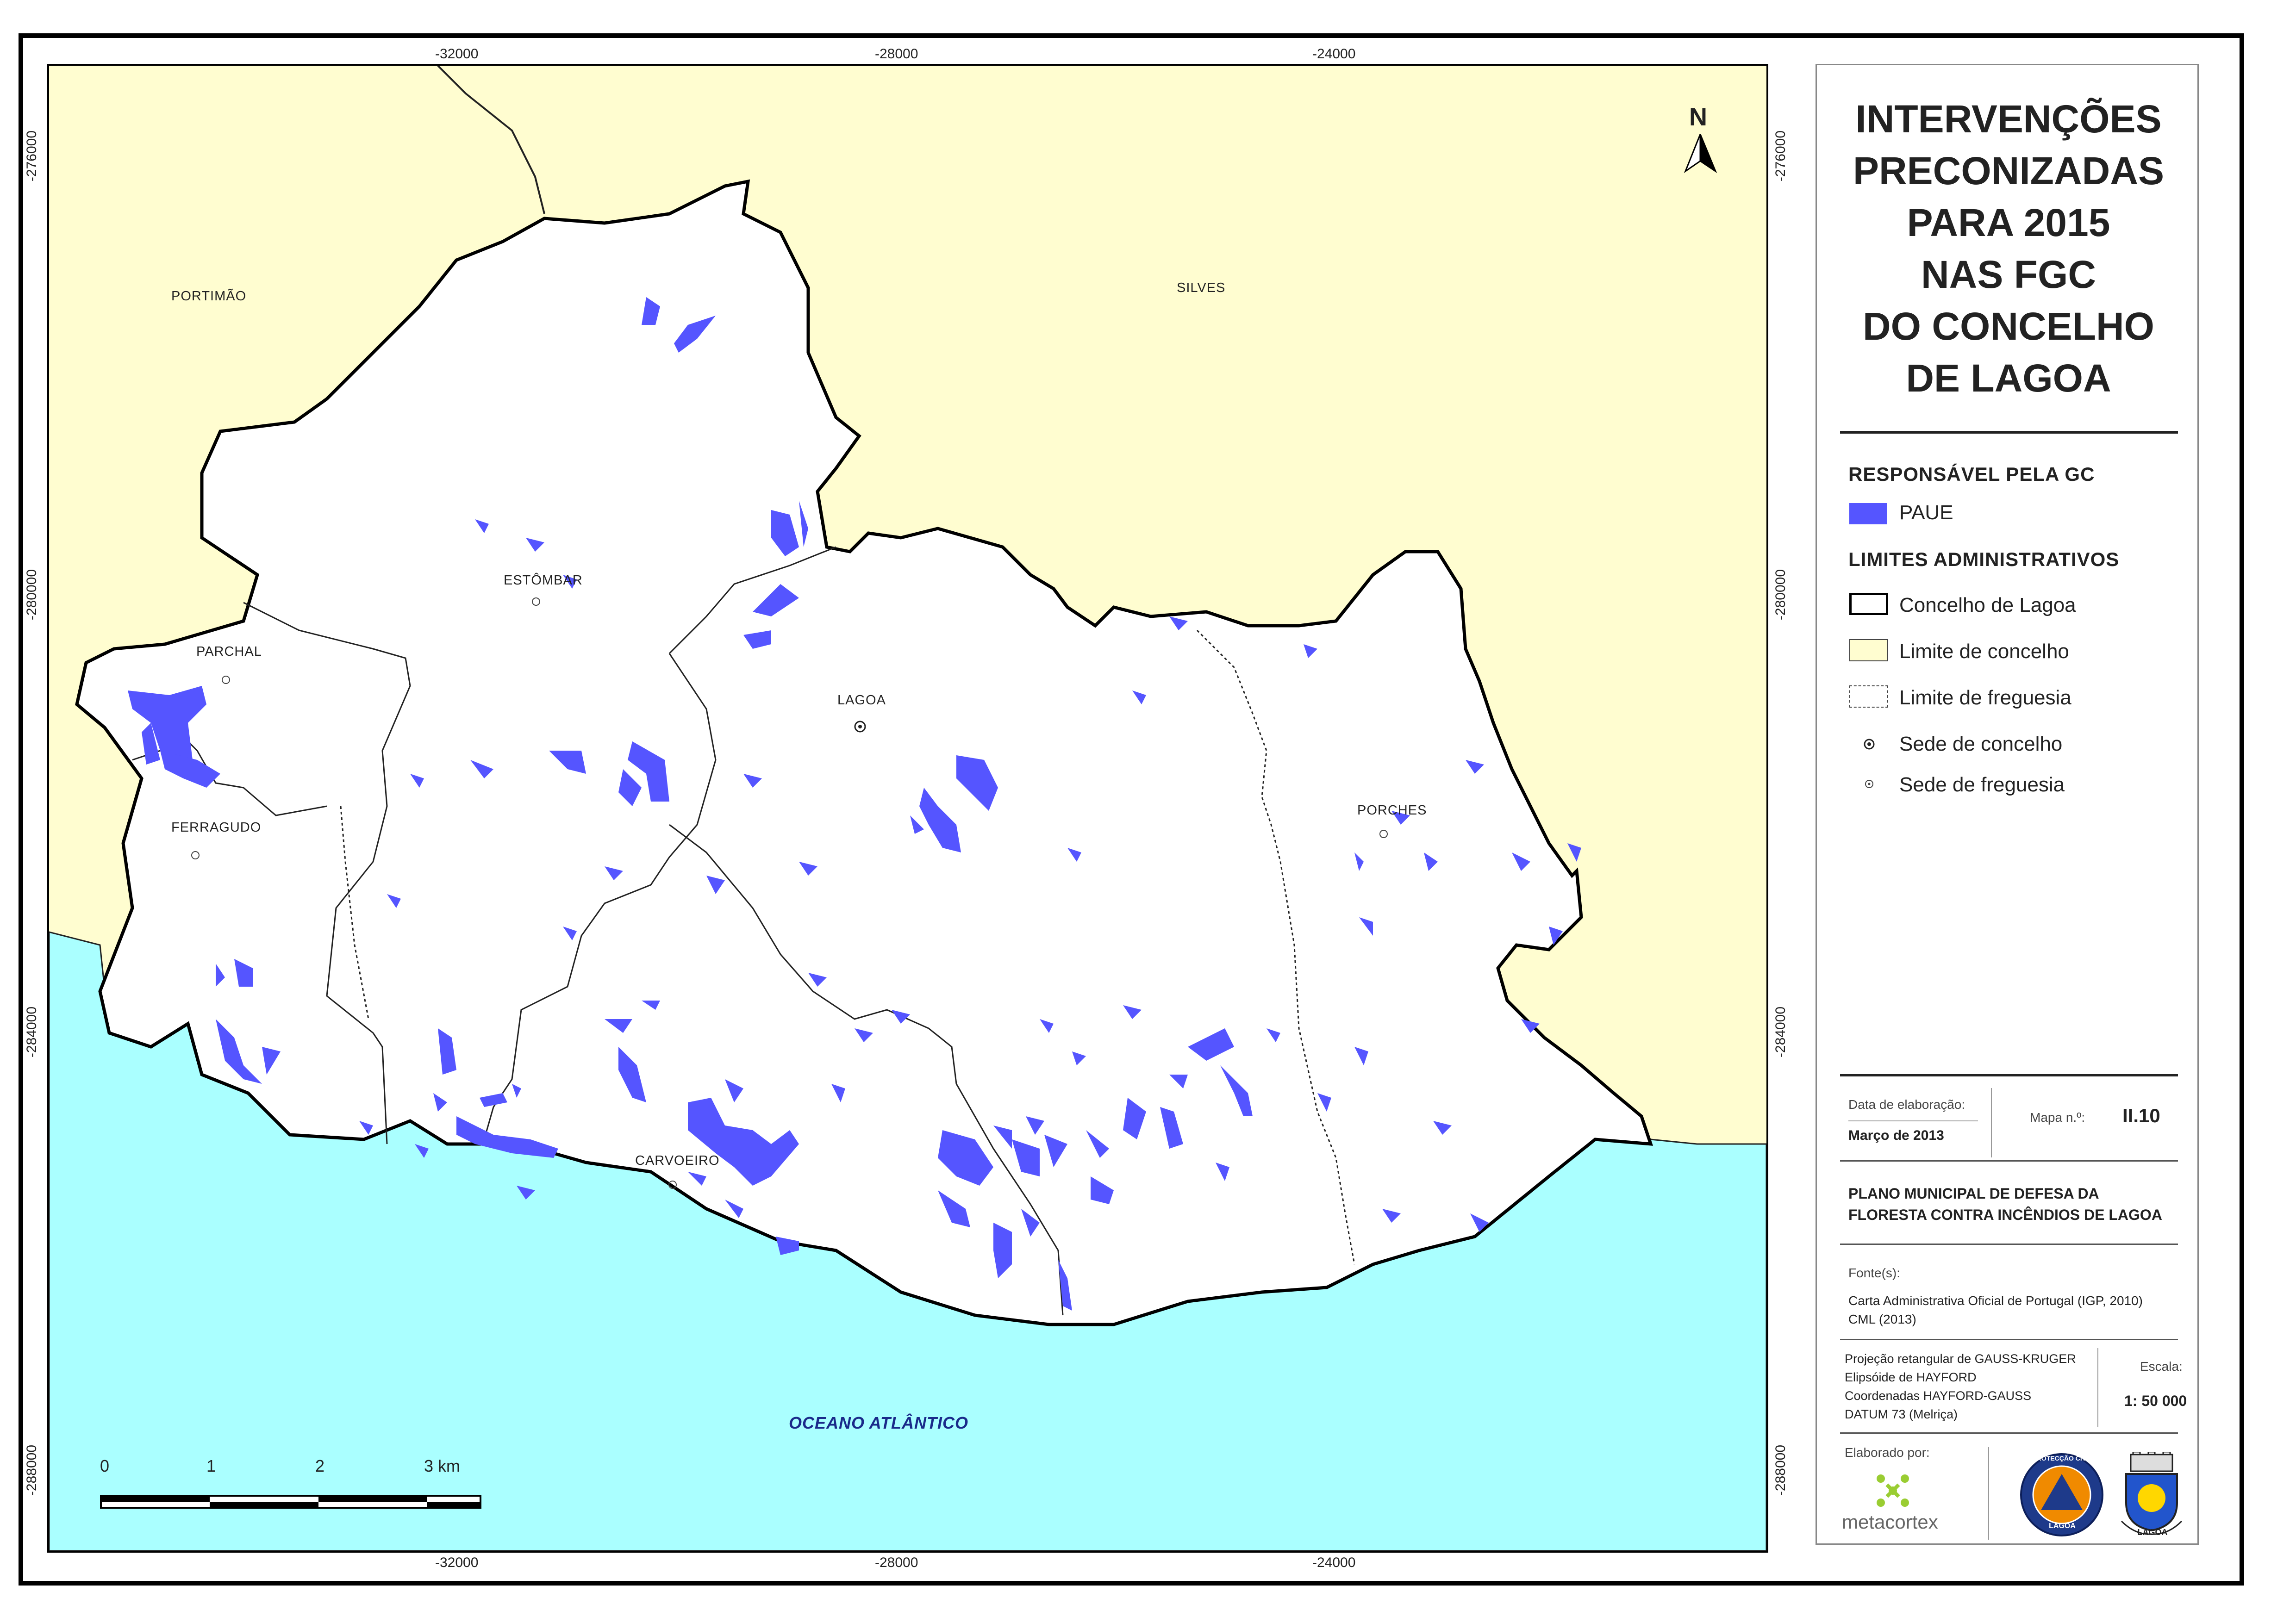 This screenshot has height=1623, width=2296. Describe the element at coordinates (1896, 1135) in the screenshot. I see `date-value: Março de 2013` at that location.